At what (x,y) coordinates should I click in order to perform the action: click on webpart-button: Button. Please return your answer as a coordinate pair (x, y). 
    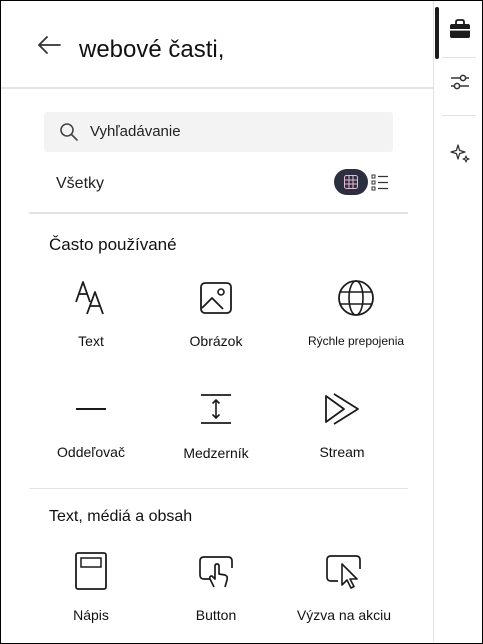
    Looking at the image, I should click on (216, 597).